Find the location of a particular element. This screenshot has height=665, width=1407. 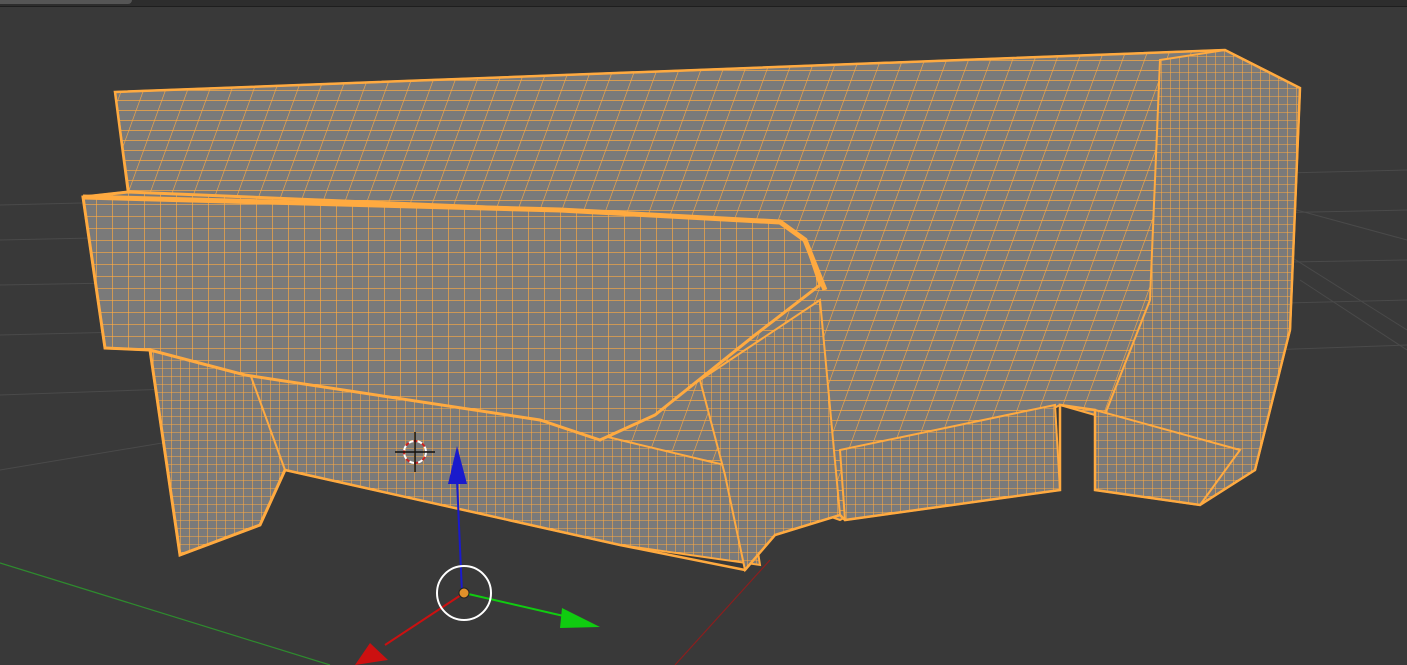

gizmo-y-axis is located at coordinates (516, 605).